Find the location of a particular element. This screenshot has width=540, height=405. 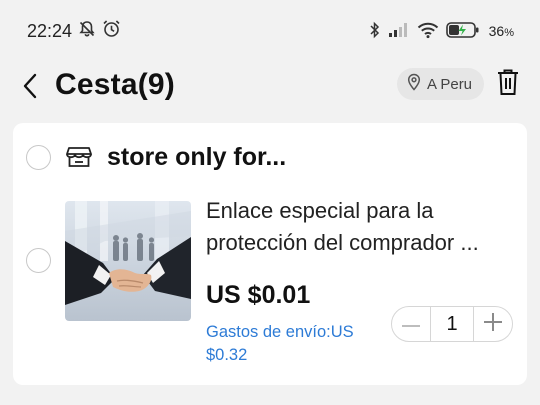

battery-charging-icon is located at coordinates (462, 31).